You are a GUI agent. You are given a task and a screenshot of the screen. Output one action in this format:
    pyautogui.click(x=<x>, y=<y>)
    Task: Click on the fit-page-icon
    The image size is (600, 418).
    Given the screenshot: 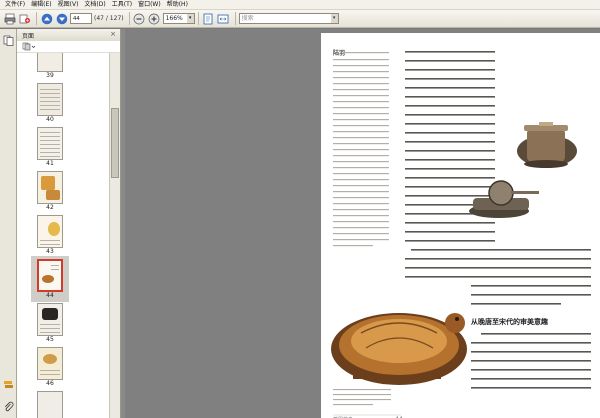 What is the action you would take?
    pyautogui.click(x=208, y=18)
    